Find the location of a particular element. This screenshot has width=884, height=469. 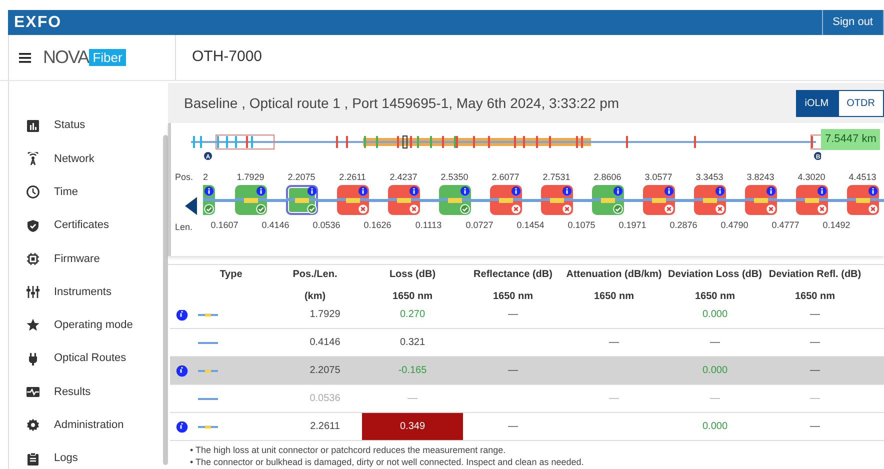

table-row: 2.2075 -0.165 — 0.000 — is located at coordinates (527, 371).